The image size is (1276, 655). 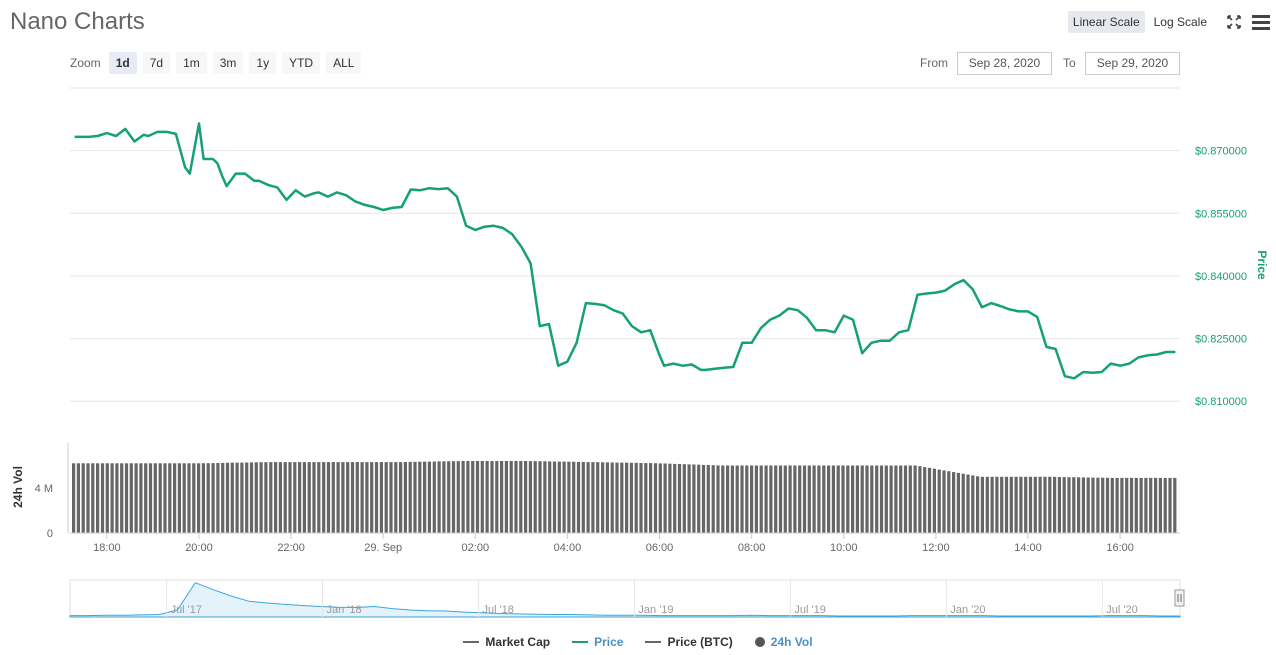 I want to click on navigator-tick-label: Jan '18, so click(x=344, y=610).